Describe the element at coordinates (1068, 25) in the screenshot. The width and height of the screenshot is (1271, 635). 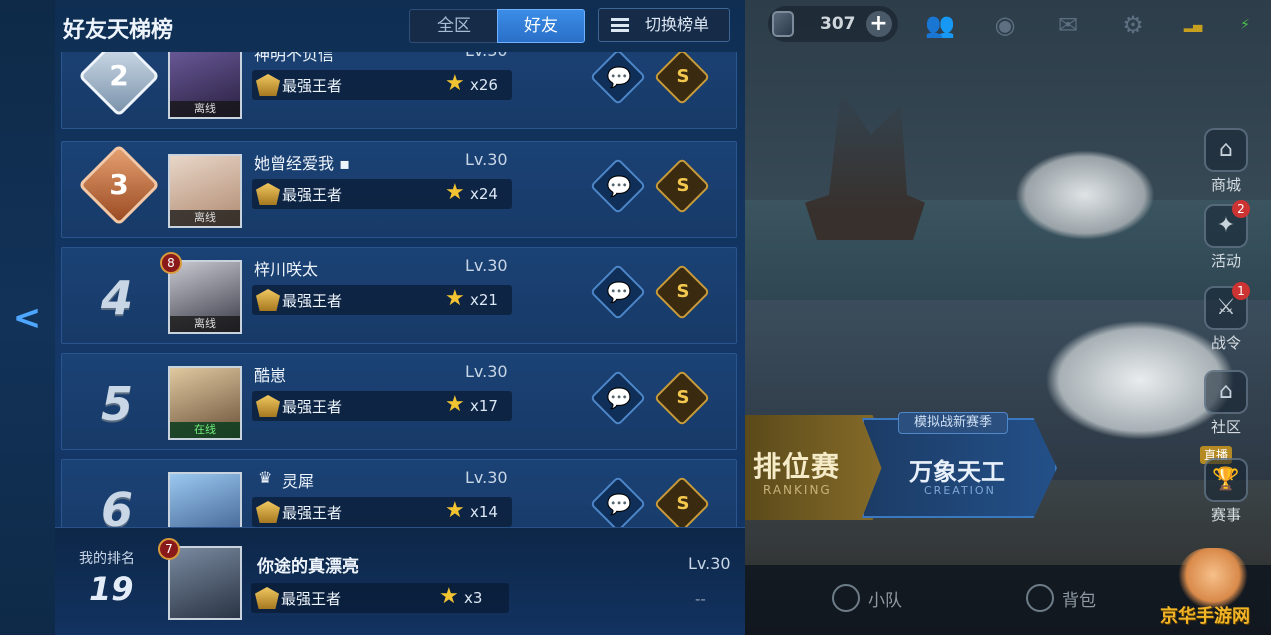
I see `mail-icon: ✉` at that location.